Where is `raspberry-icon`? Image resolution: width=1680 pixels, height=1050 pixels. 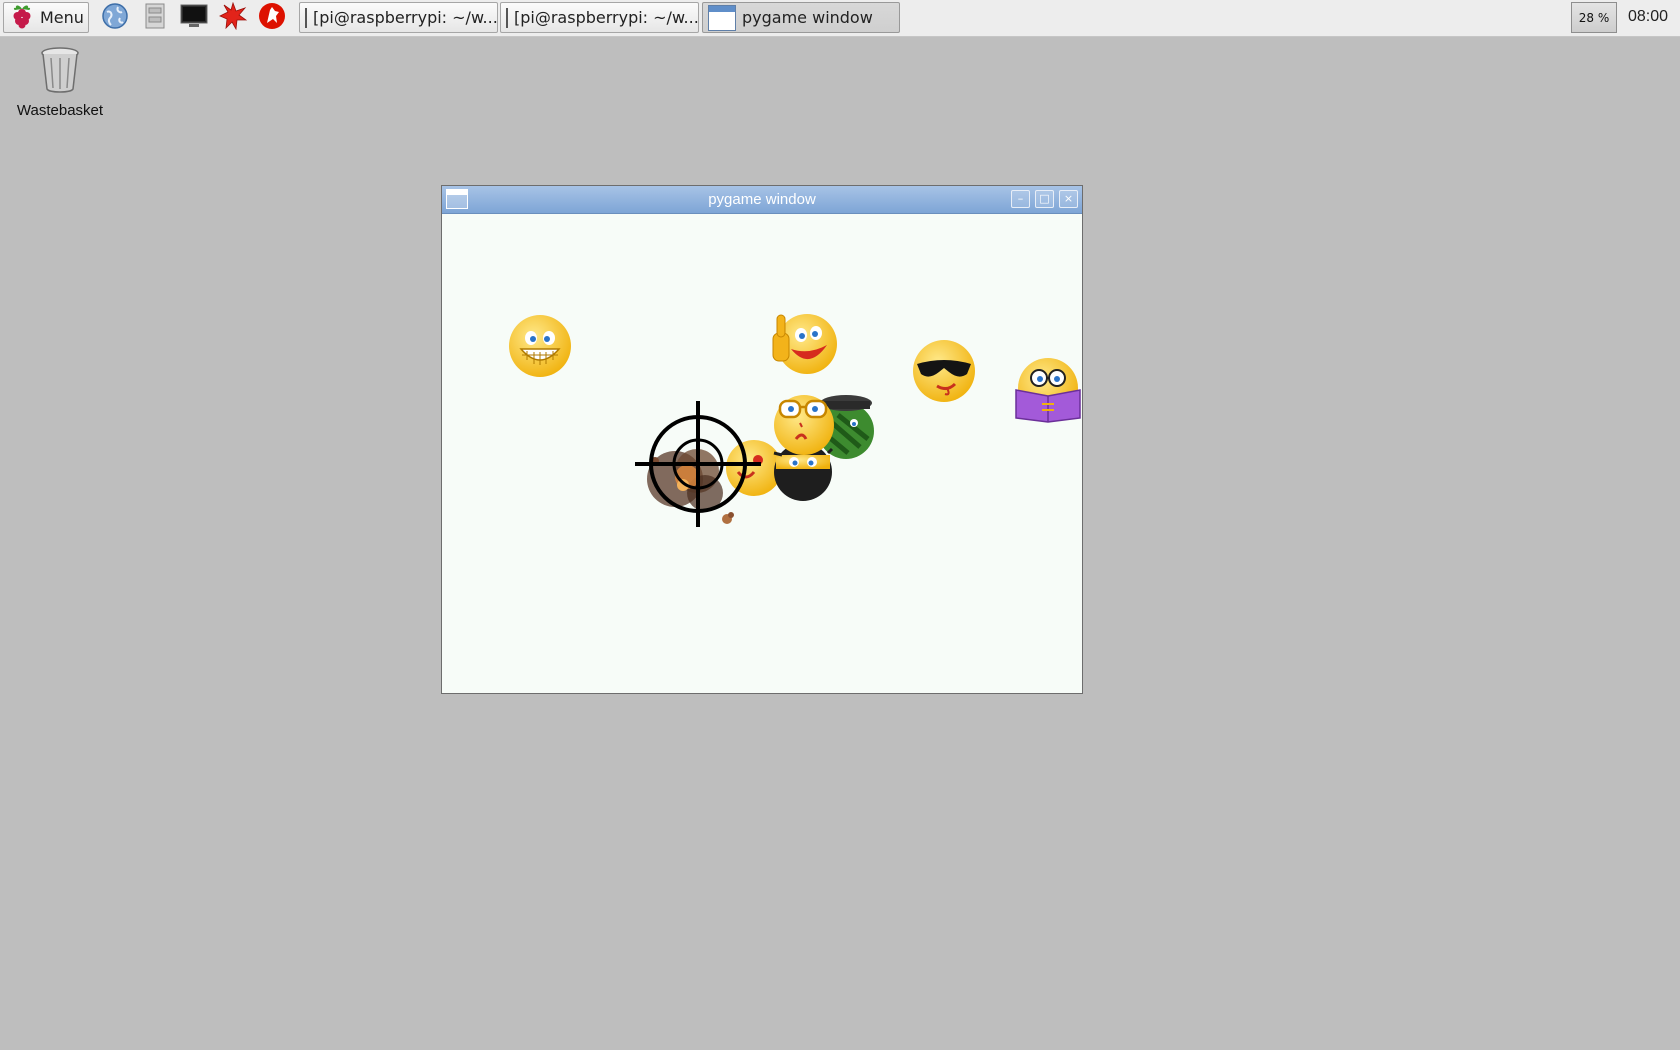 raspberry-icon is located at coordinates (22, 18).